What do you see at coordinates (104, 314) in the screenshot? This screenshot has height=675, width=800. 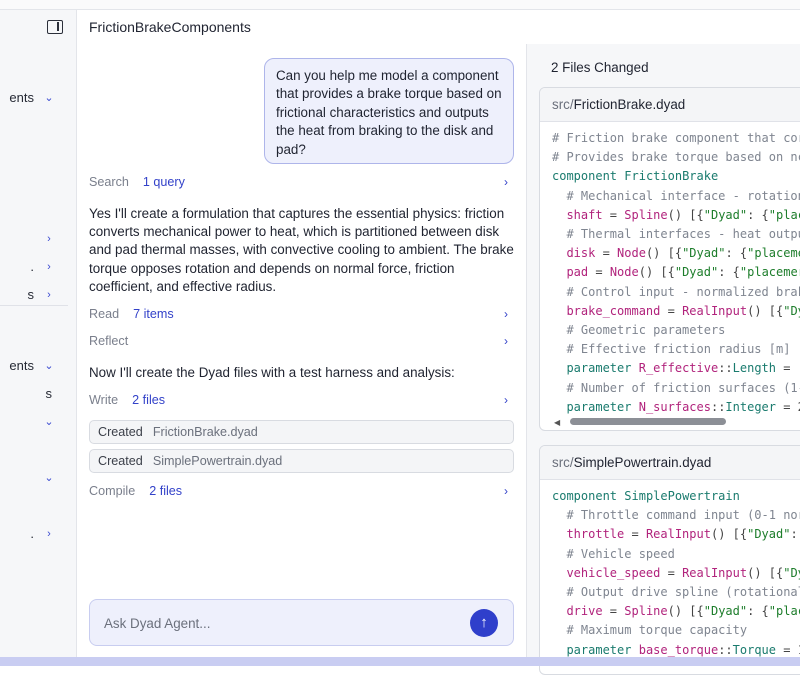 I see `step-label: Read` at bounding box center [104, 314].